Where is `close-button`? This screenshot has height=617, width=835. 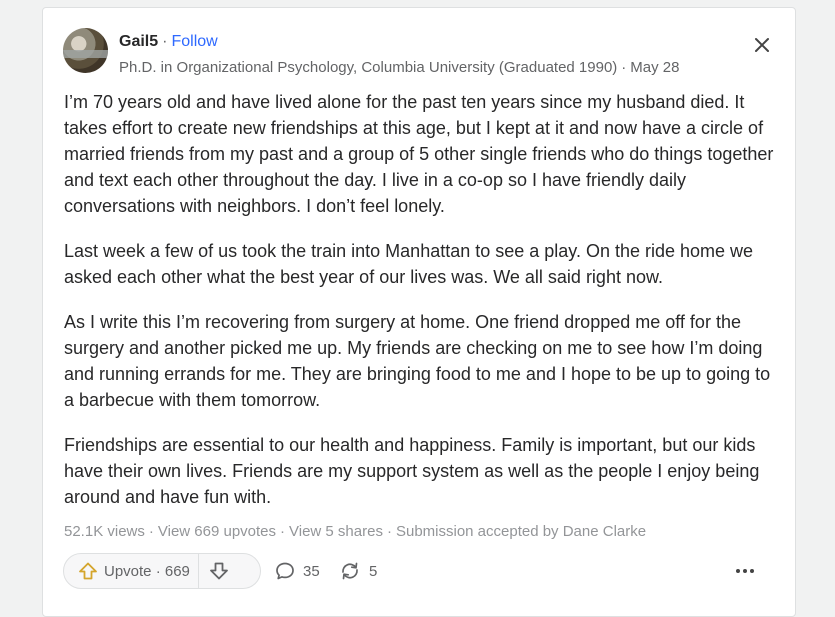 close-button is located at coordinates (762, 45).